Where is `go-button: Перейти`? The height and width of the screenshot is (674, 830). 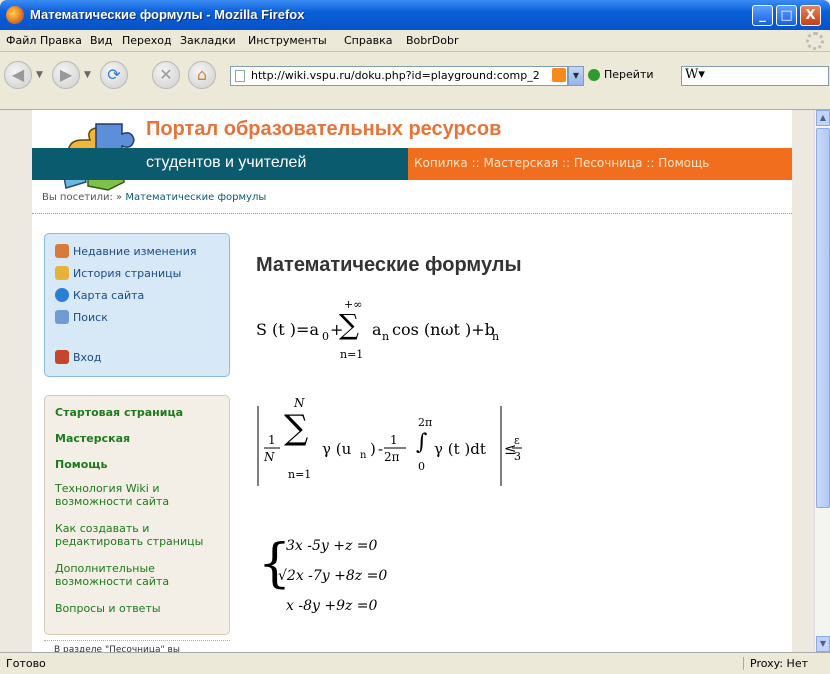 go-button: Перейти is located at coordinates (621, 74).